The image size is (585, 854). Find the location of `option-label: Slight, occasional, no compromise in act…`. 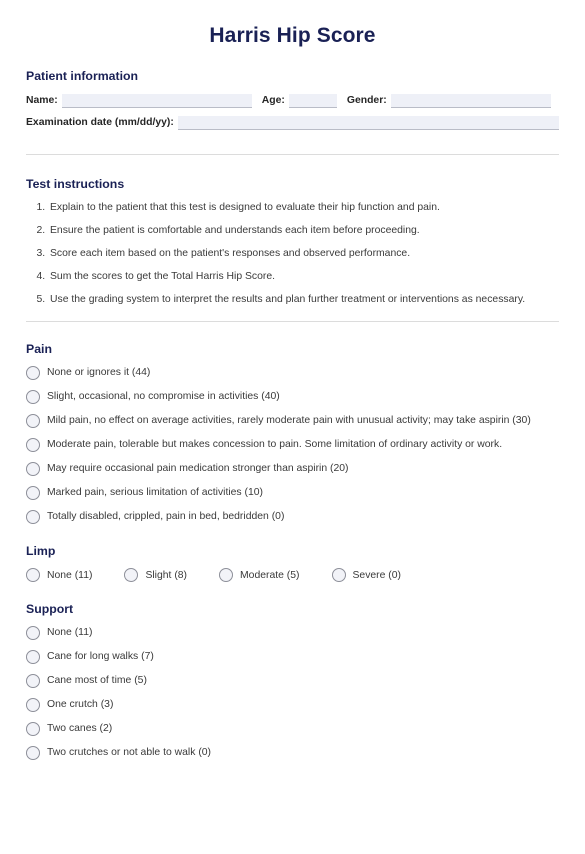

option-label: Slight, occasional, no compromise in act… is located at coordinates (163, 397).